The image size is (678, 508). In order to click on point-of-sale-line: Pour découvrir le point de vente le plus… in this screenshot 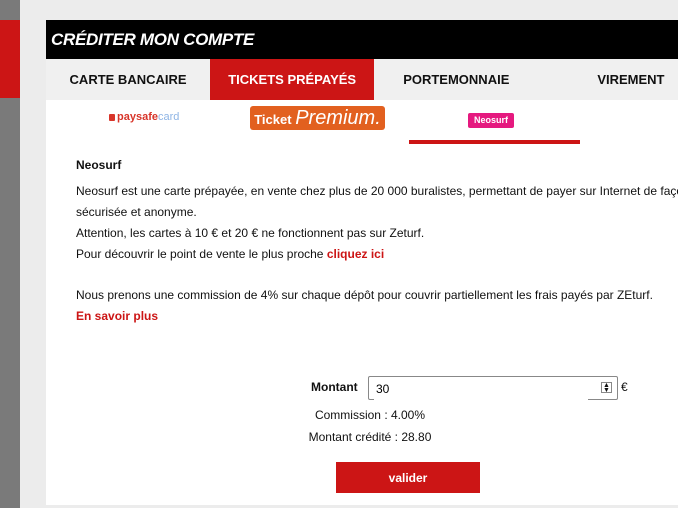, I will do `click(377, 254)`.